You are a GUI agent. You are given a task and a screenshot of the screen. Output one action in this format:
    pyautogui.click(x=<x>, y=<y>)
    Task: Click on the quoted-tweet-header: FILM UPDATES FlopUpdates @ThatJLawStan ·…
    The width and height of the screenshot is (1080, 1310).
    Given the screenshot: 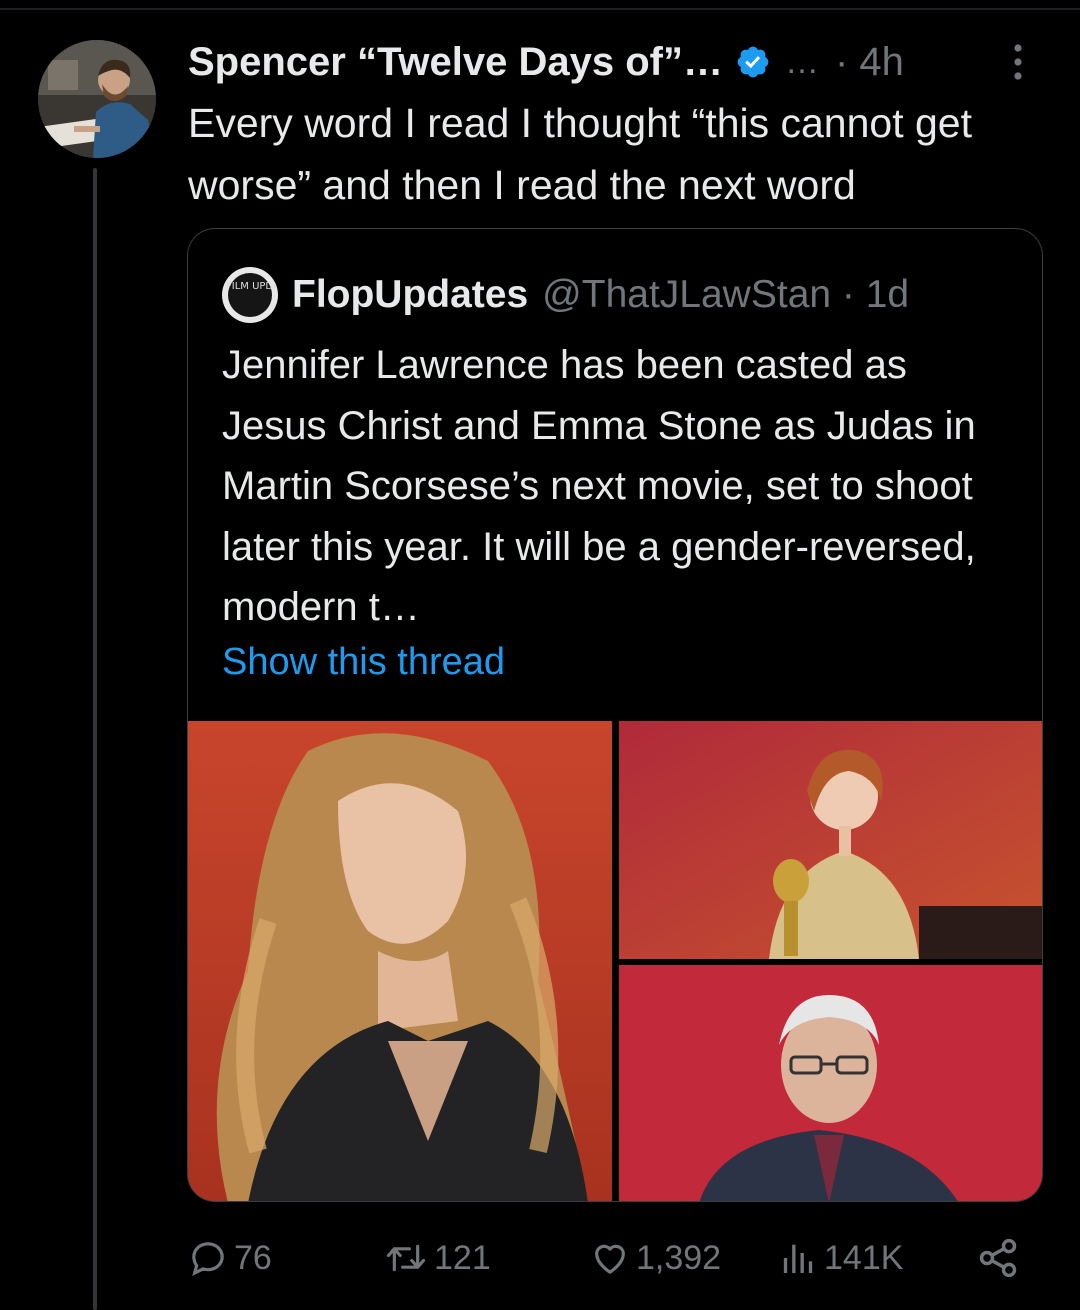 What is the action you would take?
    pyautogui.click(x=565, y=295)
    